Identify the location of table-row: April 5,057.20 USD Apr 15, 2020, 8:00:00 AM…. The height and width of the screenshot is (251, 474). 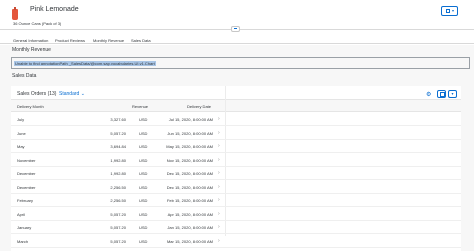
(236, 214).